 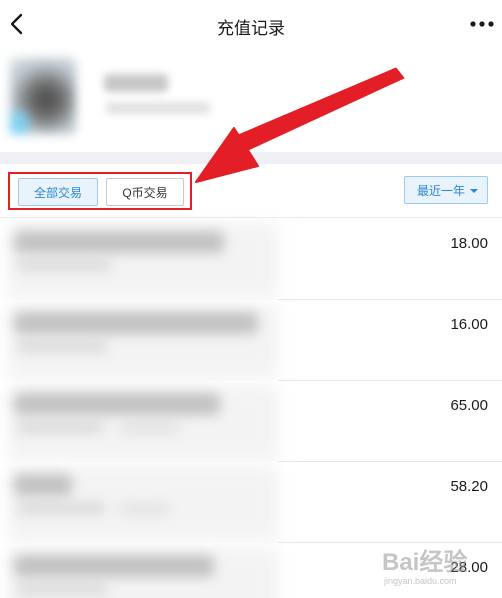 What do you see at coordinates (100, 191) in the screenshot?
I see `annotation-highlight-box` at bounding box center [100, 191].